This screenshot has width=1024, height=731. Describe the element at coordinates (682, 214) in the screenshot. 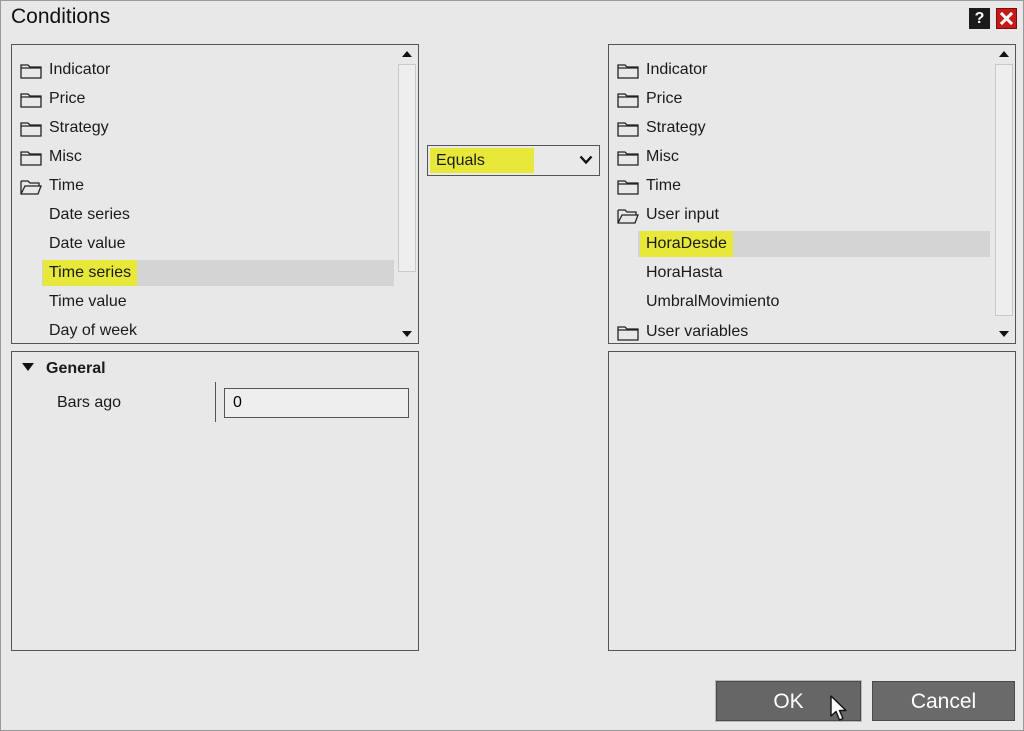

I see `tree-item-label: User input` at that location.